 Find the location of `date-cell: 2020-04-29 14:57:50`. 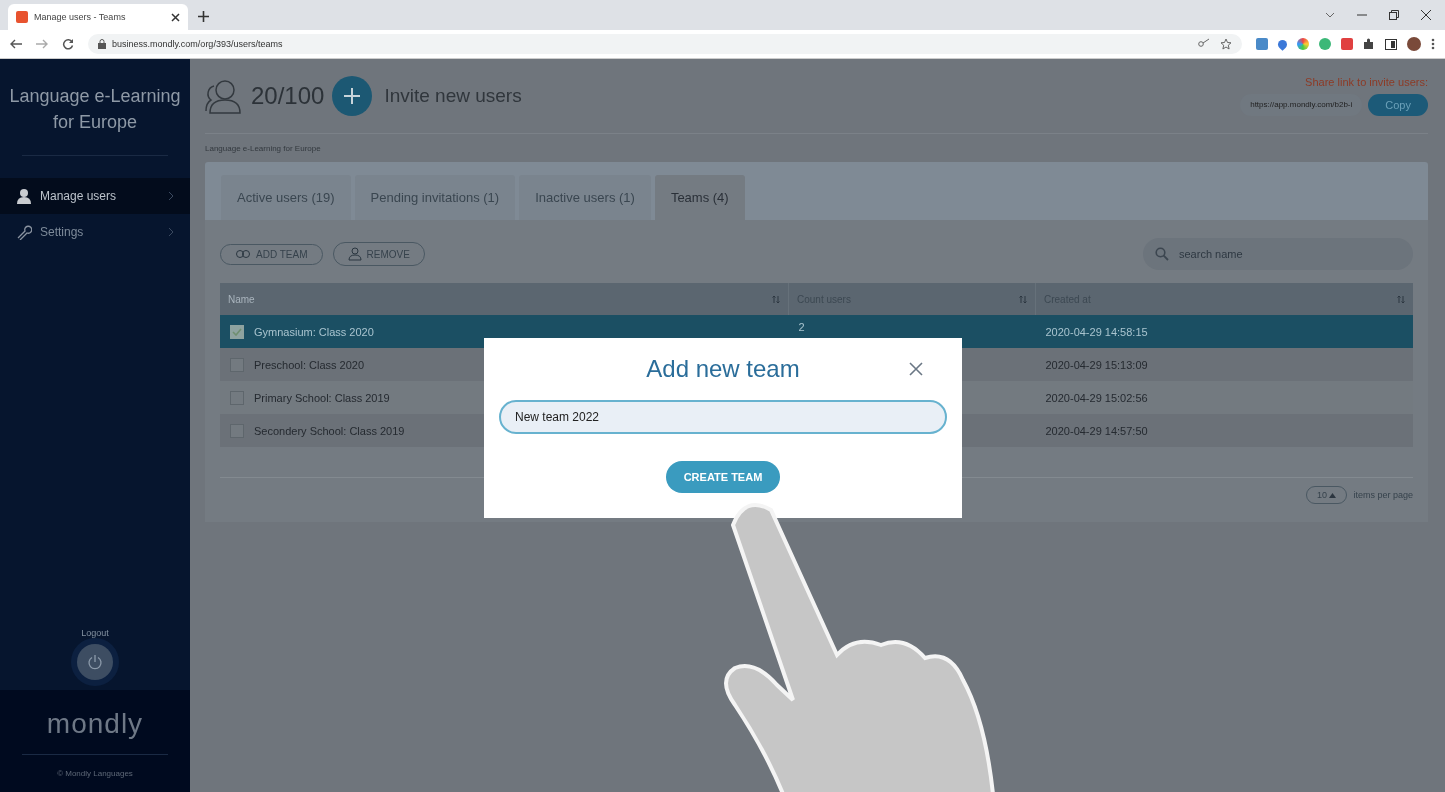

date-cell: 2020-04-29 14:57:50 is located at coordinates (1096, 430).